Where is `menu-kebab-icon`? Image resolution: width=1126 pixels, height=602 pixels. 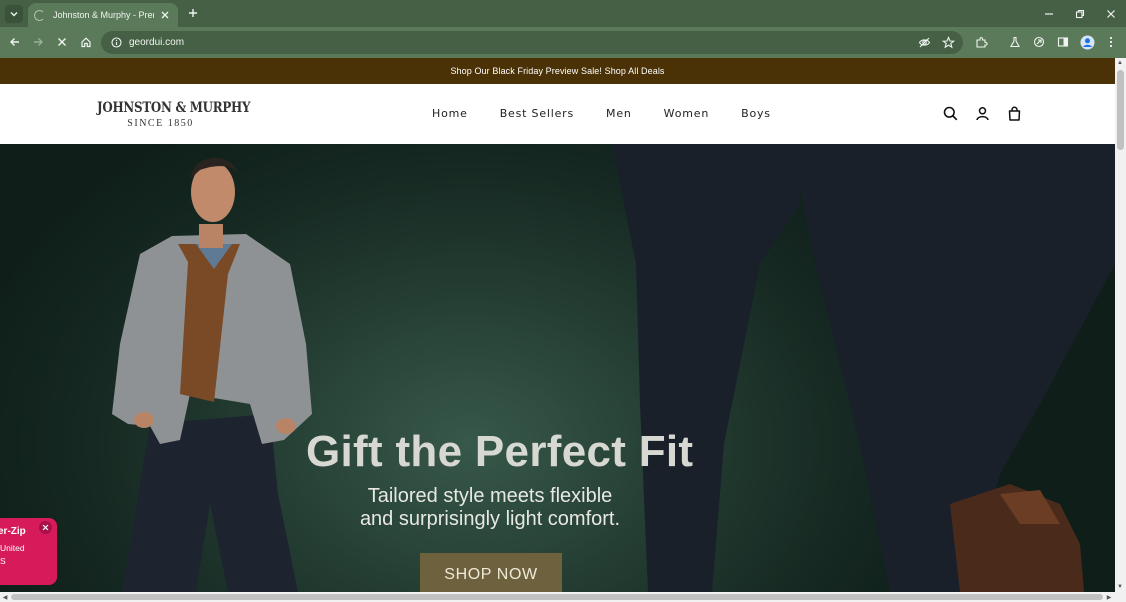
menu-kebab-icon is located at coordinates (1111, 42).